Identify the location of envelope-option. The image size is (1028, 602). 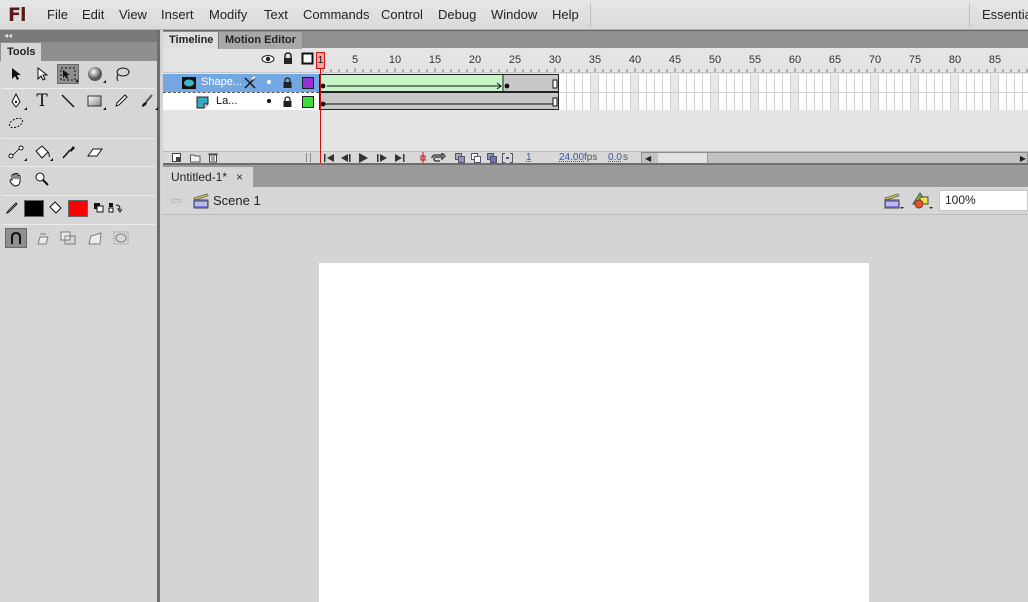
(121, 238).